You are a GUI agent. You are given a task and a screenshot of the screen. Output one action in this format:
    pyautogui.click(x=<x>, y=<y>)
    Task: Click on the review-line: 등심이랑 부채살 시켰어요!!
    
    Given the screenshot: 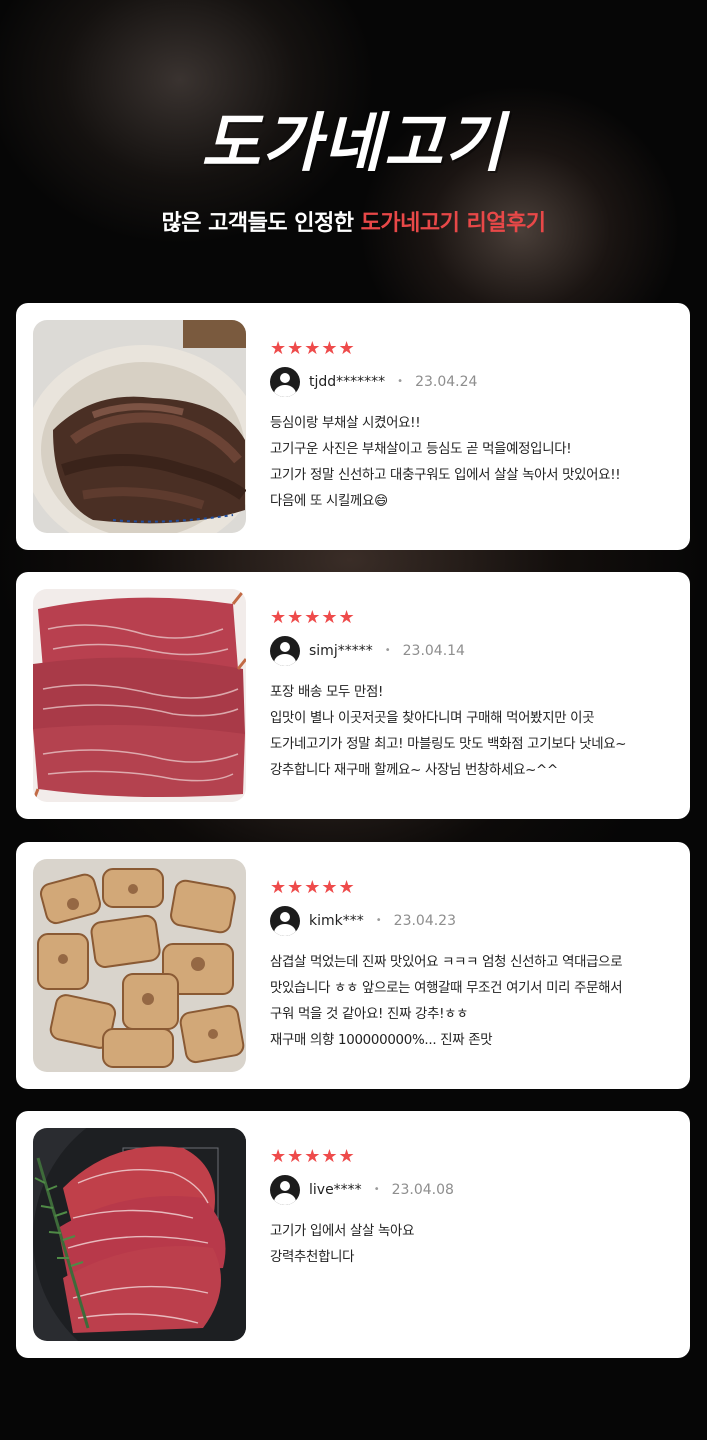 What is the action you would take?
    pyautogui.click(x=345, y=423)
    